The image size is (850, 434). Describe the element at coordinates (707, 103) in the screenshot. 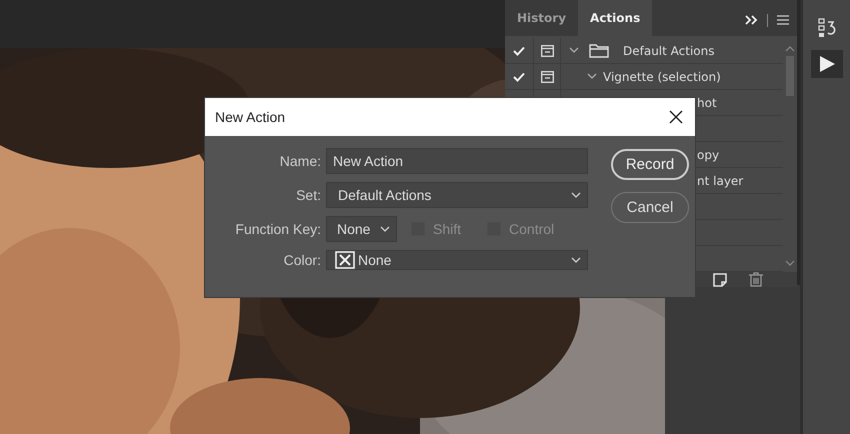

I see `action-label: hot` at that location.